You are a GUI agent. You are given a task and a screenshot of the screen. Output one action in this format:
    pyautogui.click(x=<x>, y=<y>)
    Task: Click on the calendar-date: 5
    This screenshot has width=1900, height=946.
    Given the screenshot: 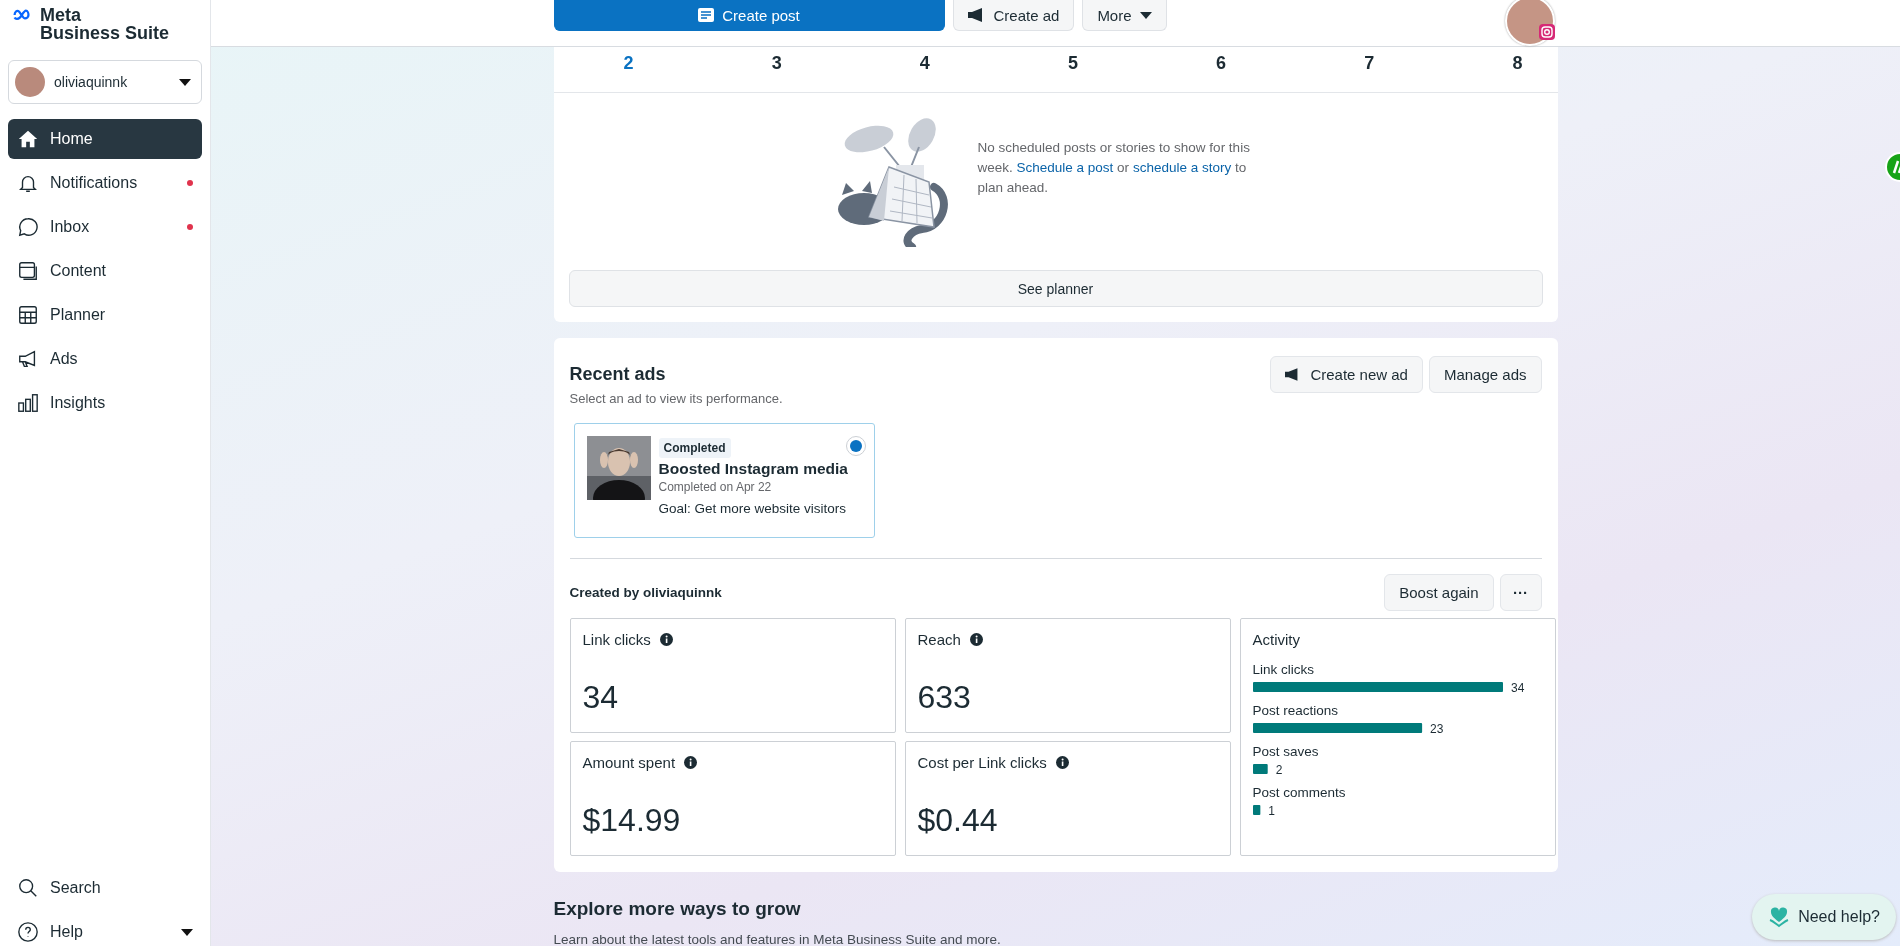 What is the action you would take?
    pyautogui.click(x=1072, y=72)
    